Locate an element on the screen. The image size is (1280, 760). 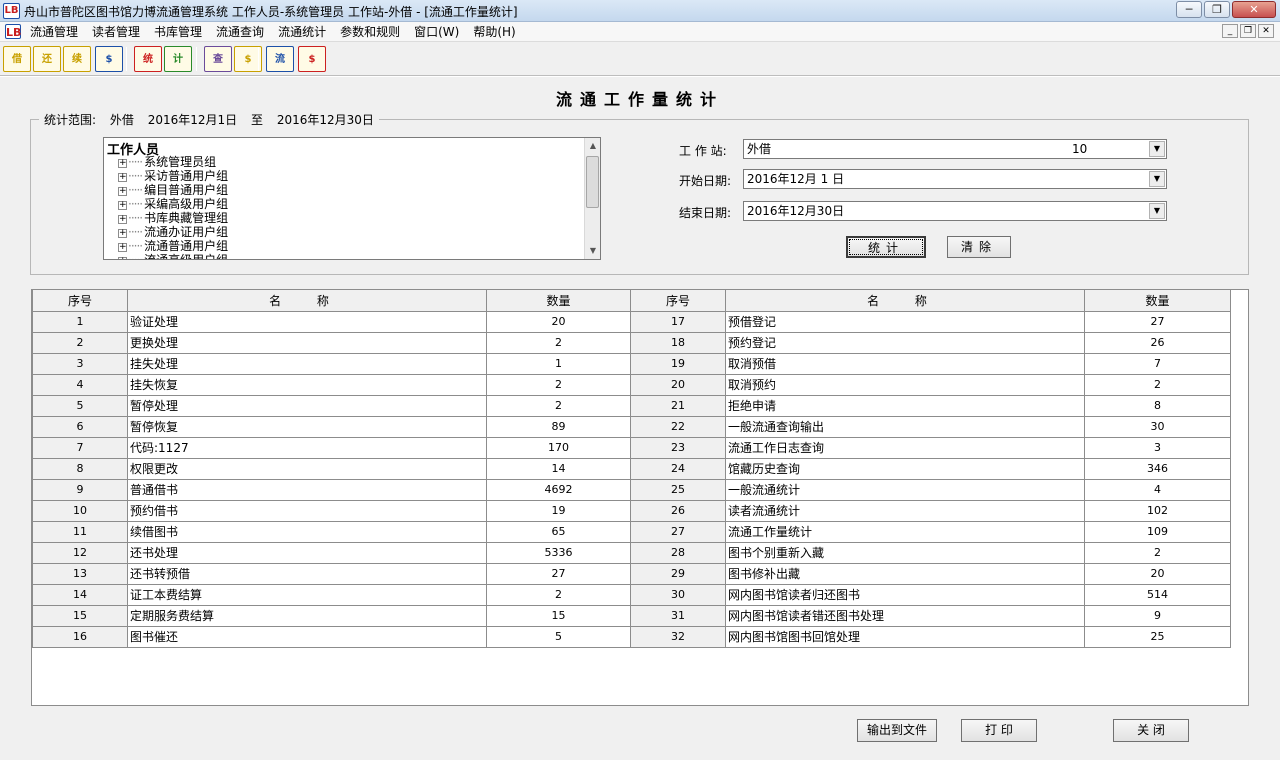
grid-cell-name1: 还书转预借 is located at coordinates (307, 573).